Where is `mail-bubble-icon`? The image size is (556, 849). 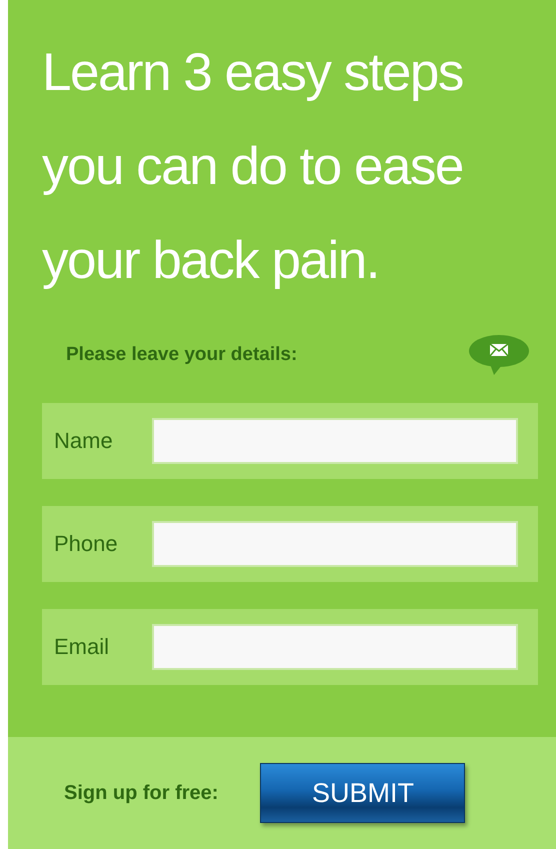
mail-bubble-icon is located at coordinates (499, 355).